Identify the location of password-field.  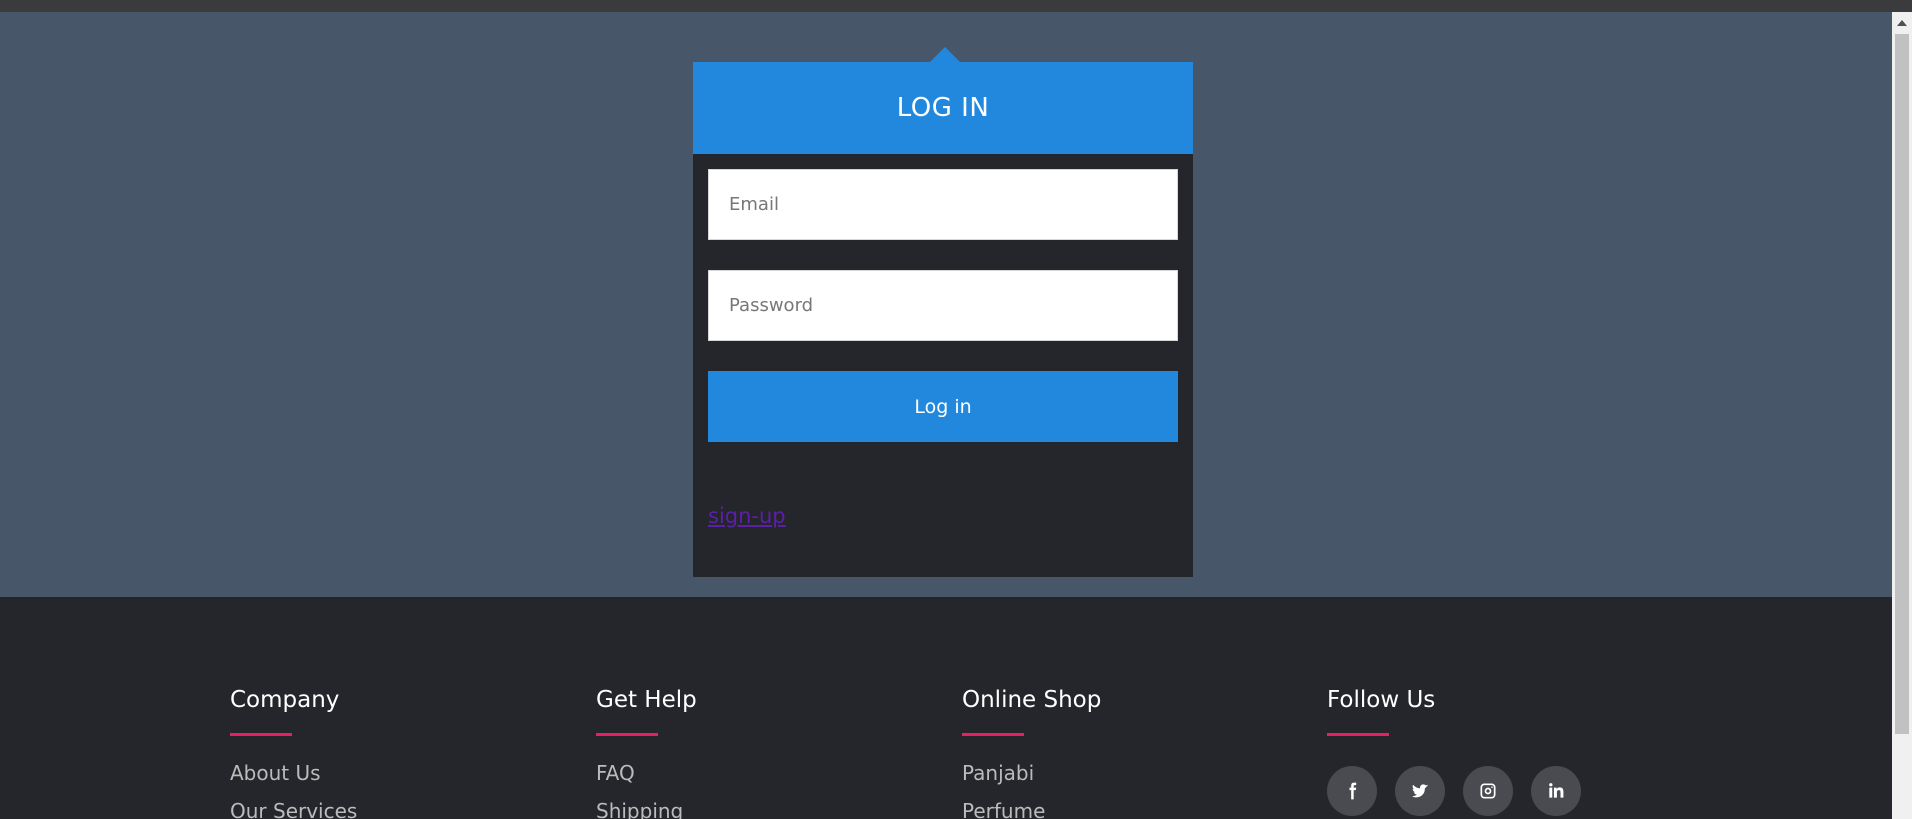
(943, 305).